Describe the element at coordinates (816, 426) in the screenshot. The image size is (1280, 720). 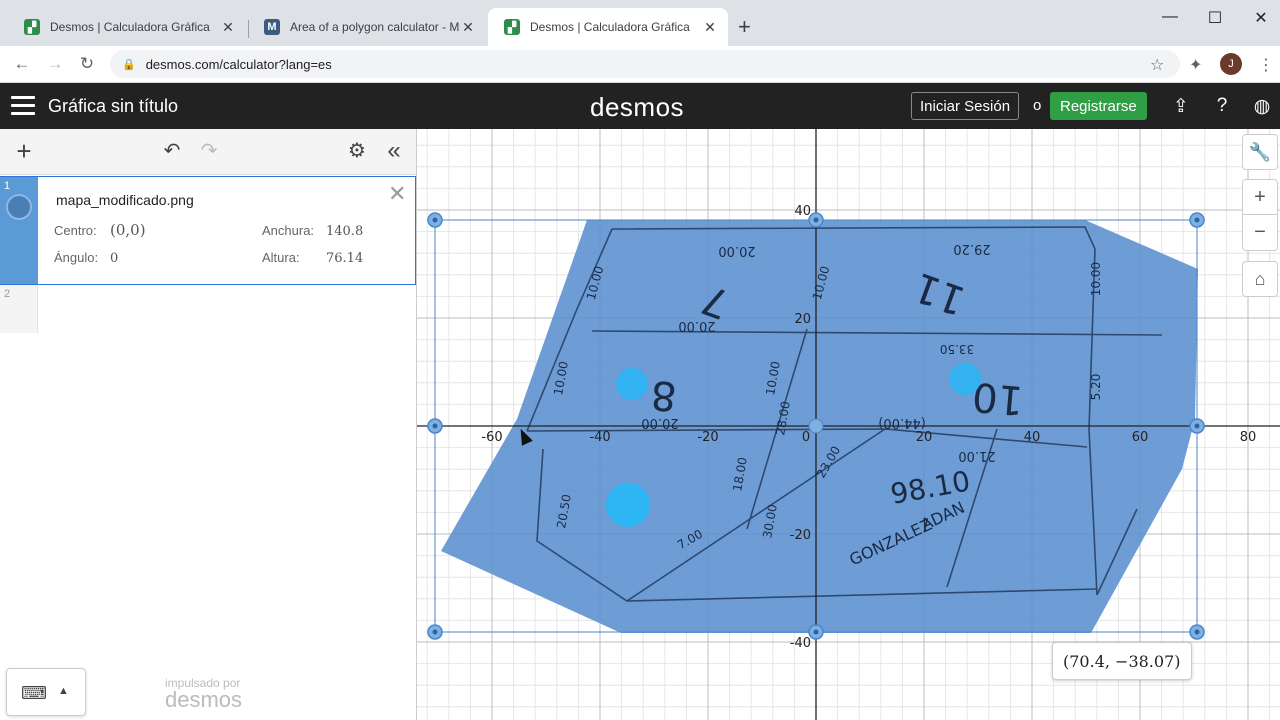
I see `center-handle` at that location.